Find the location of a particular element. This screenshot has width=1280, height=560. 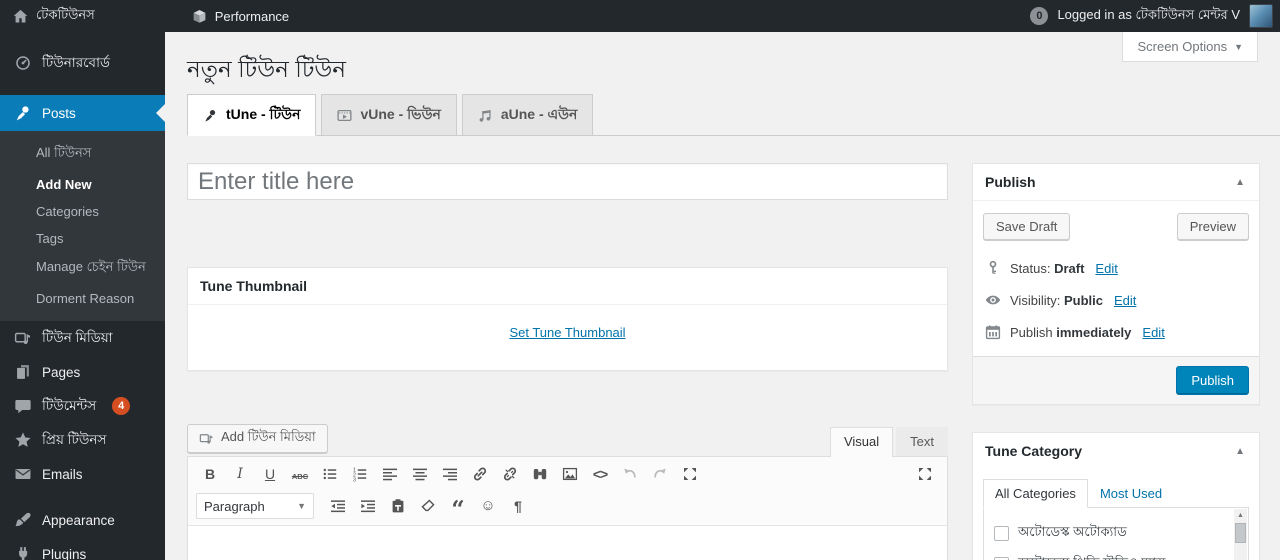

emoticon-icon: ☺ is located at coordinates (488, 505).